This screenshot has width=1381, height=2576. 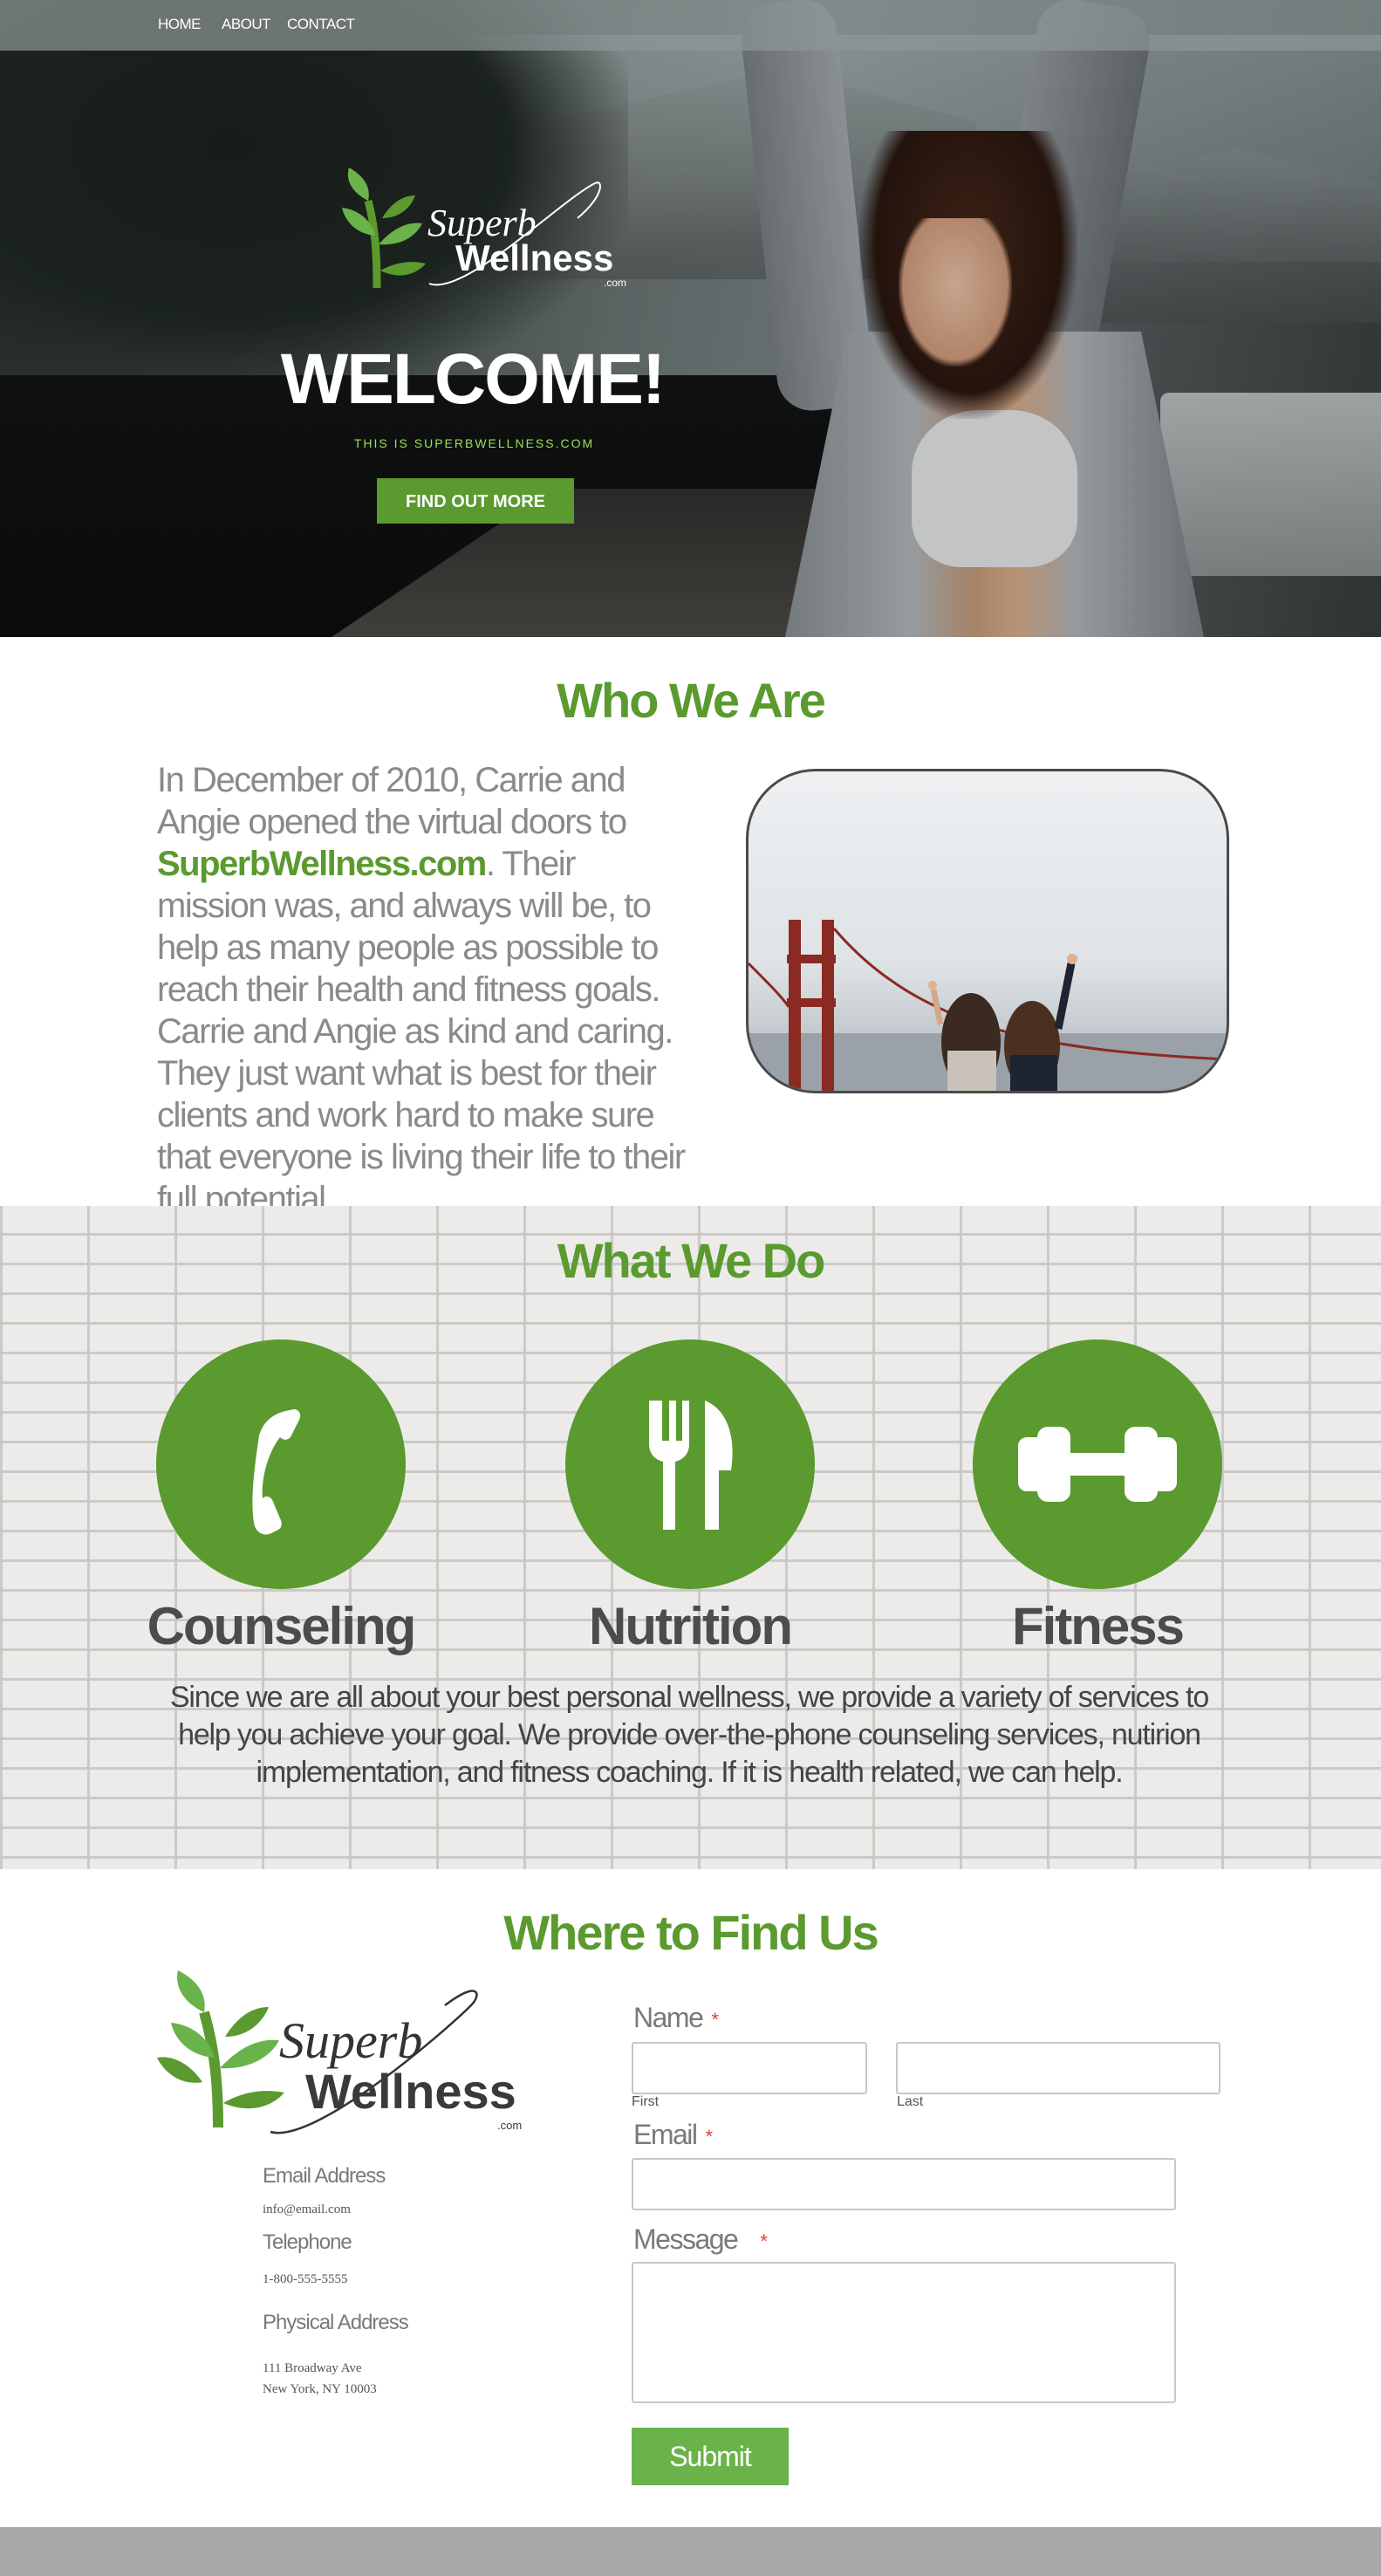 I want to click on message-label: Message *, so click(x=700, y=2240).